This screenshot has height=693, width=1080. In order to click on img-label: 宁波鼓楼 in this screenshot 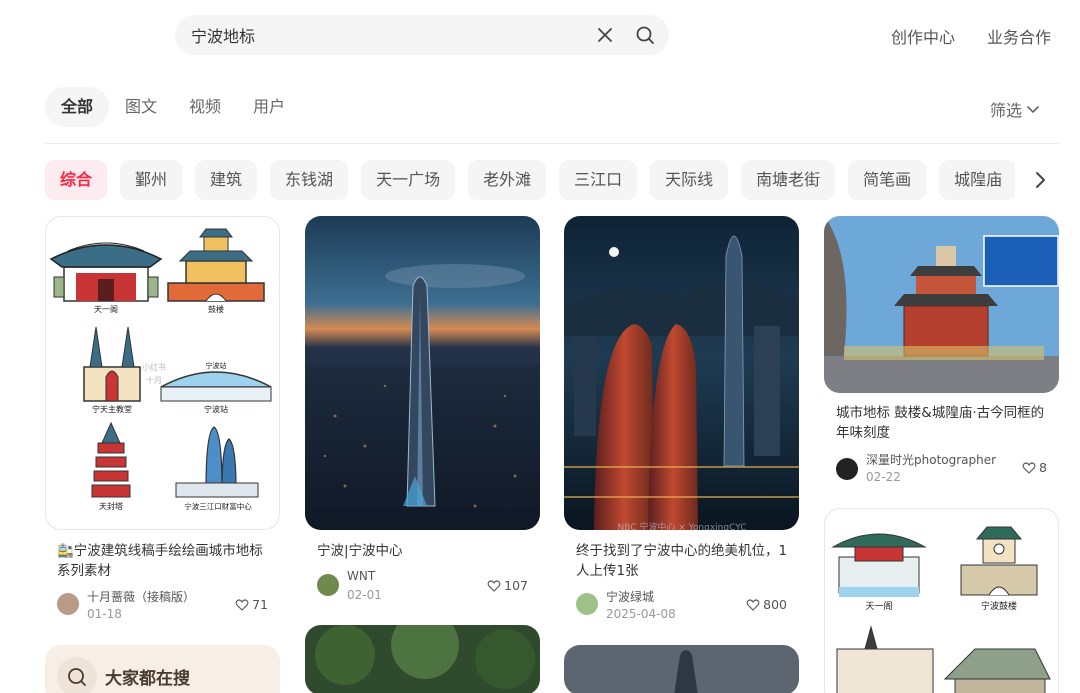, I will do `click(999, 606)`.